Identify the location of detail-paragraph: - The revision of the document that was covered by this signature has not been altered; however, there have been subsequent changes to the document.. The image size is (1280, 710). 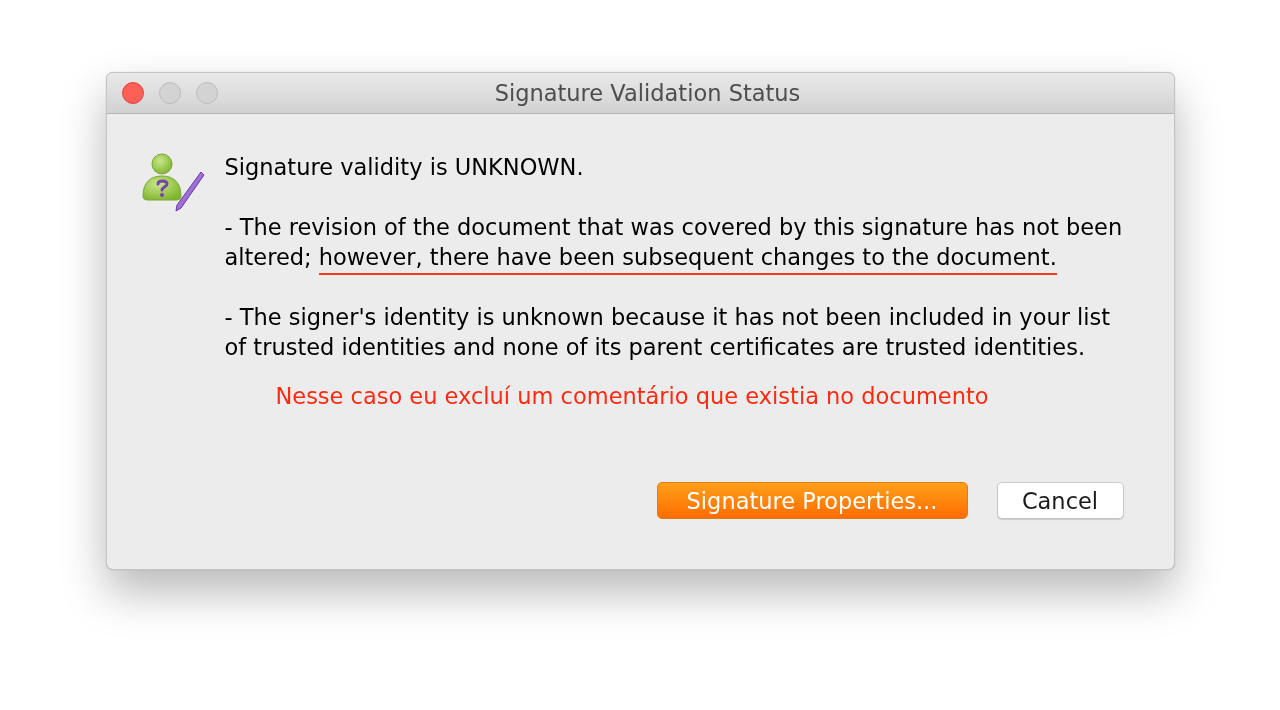
(674, 242).